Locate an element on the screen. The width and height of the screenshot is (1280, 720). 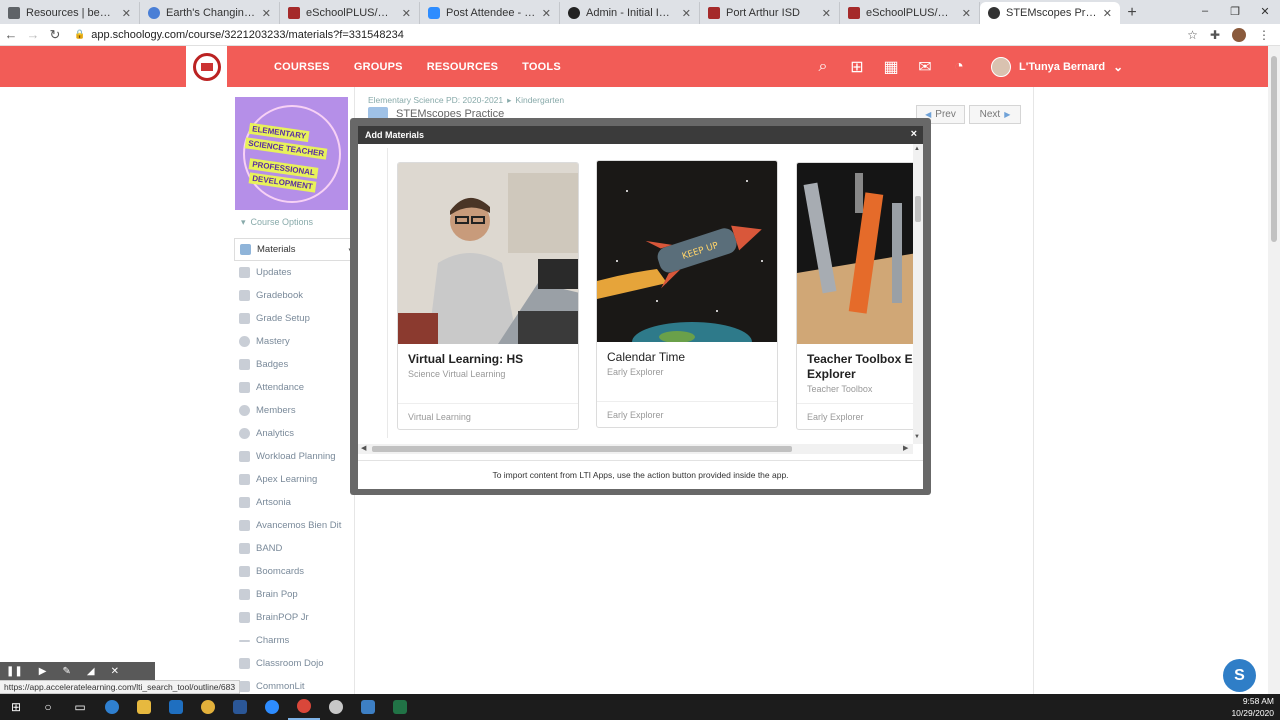
edge-icon is located at coordinates (112, 707).